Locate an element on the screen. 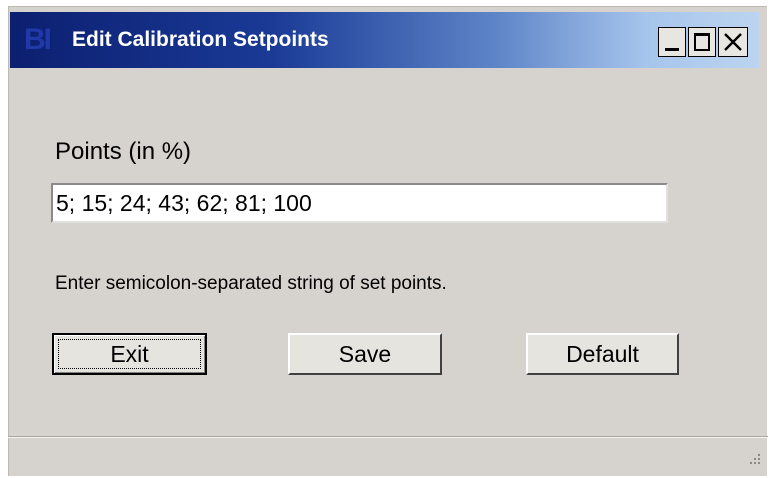  close-icon is located at coordinates (733, 42).